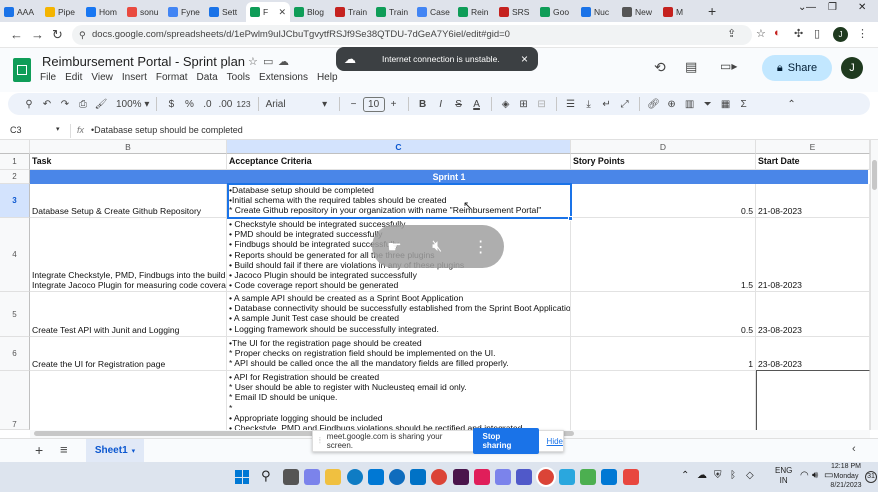 This screenshot has width=878, height=492. I want to click on add-sheet-button: +, so click(39, 450).